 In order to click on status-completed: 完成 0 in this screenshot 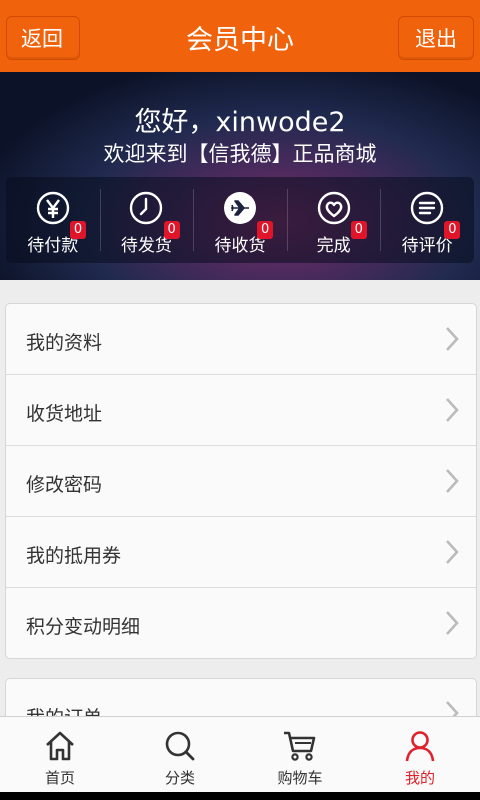, I will do `click(333, 220)`.